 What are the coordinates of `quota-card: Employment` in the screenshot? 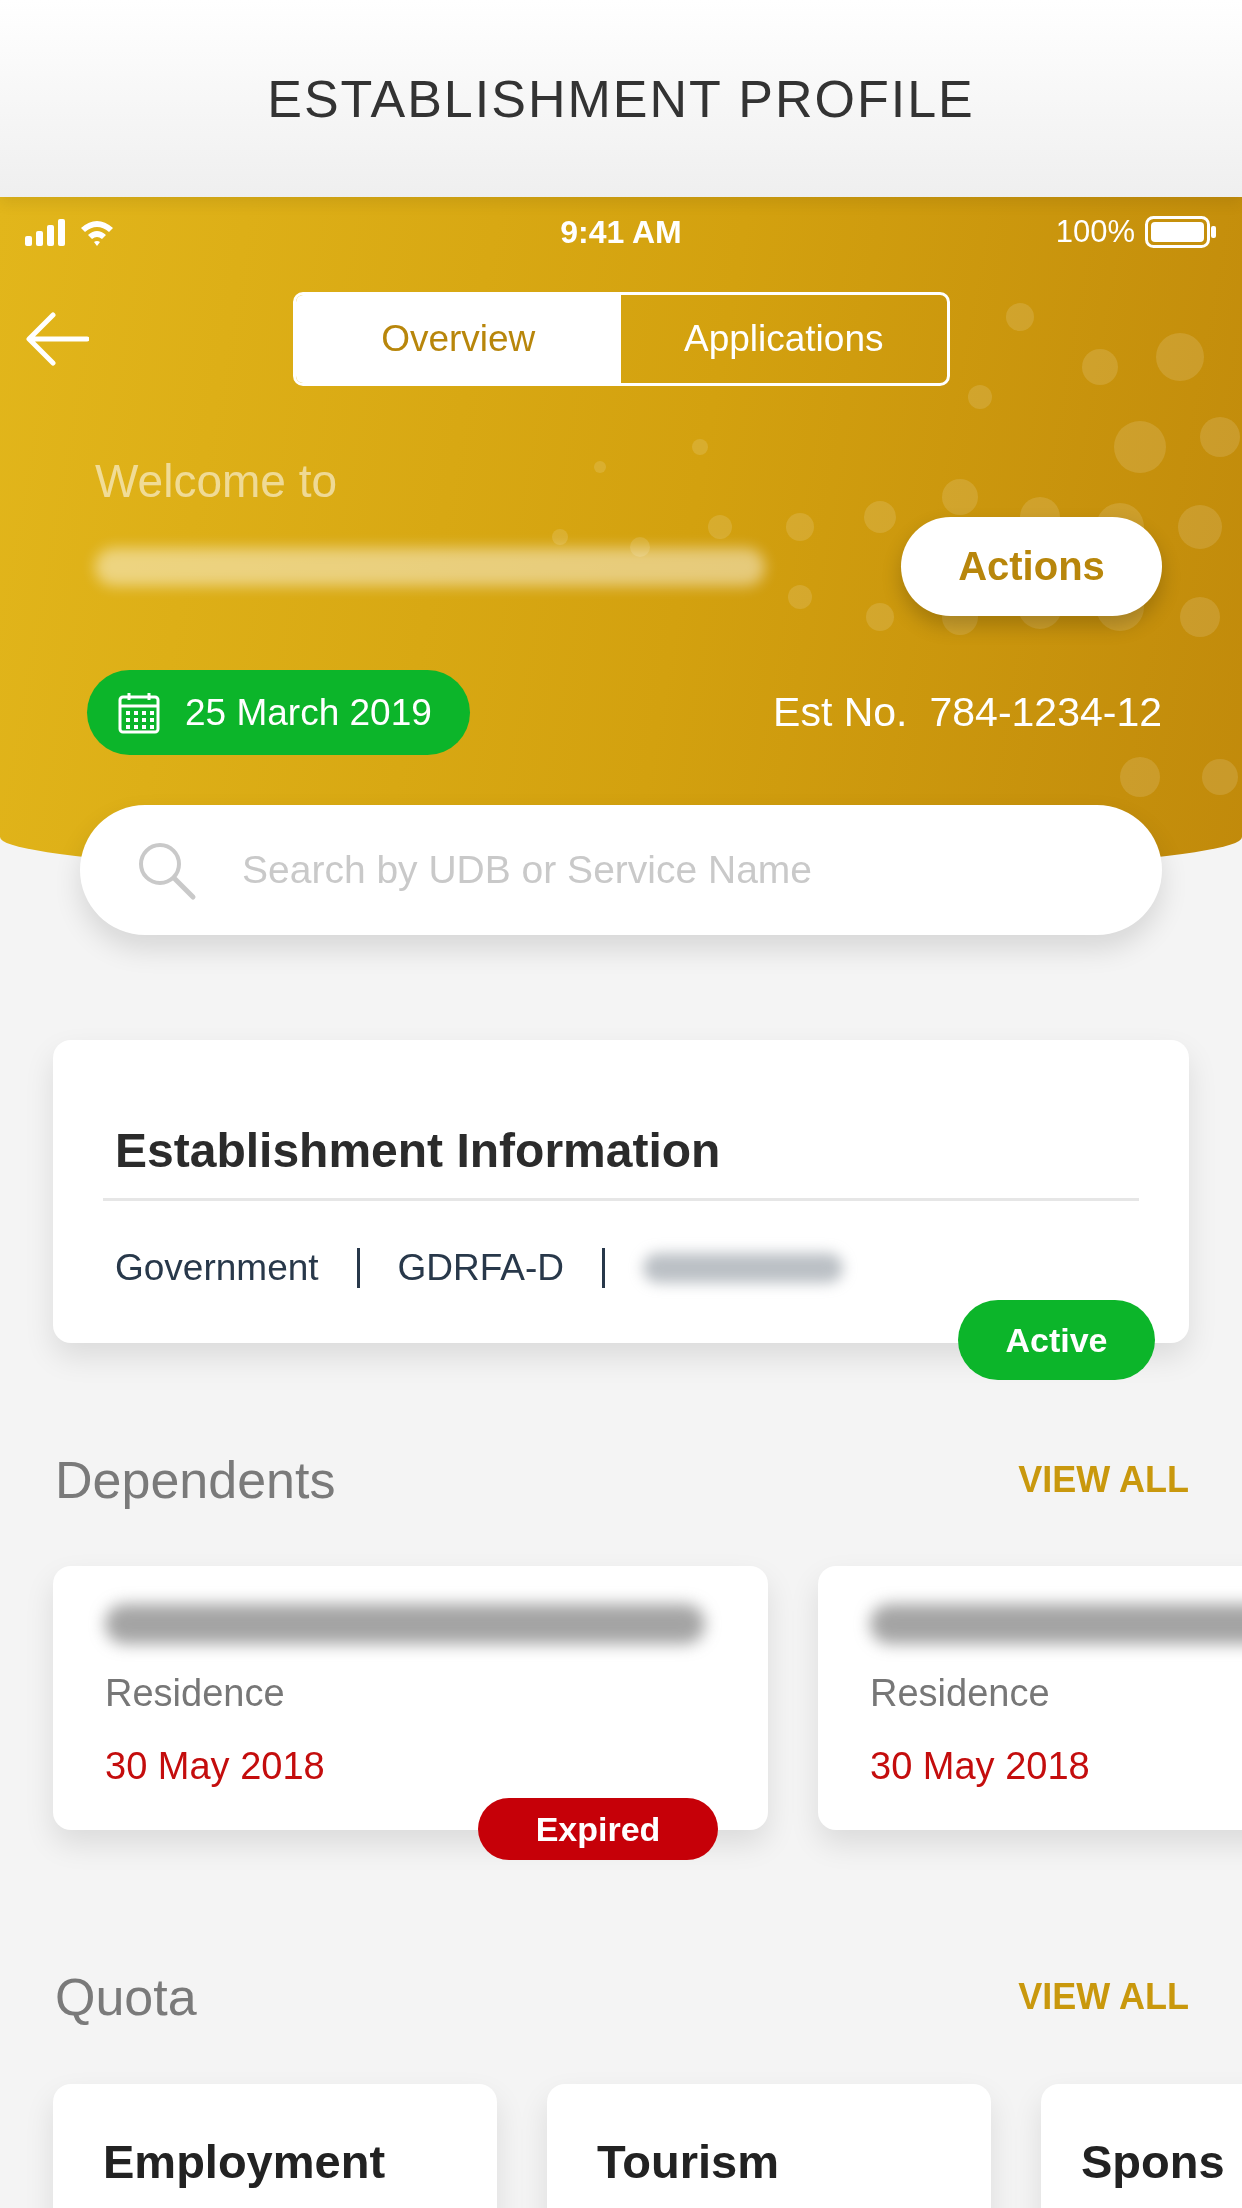 It's located at (275, 2146).